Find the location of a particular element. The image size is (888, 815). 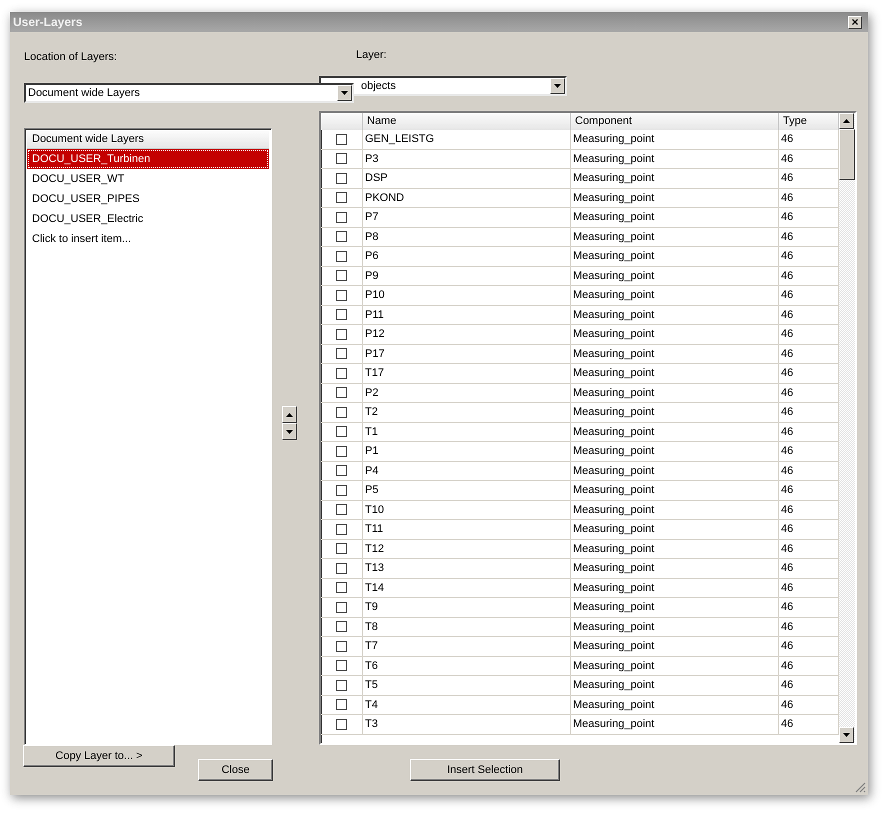

layer-dropdown: objects is located at coordinates (443, 86).